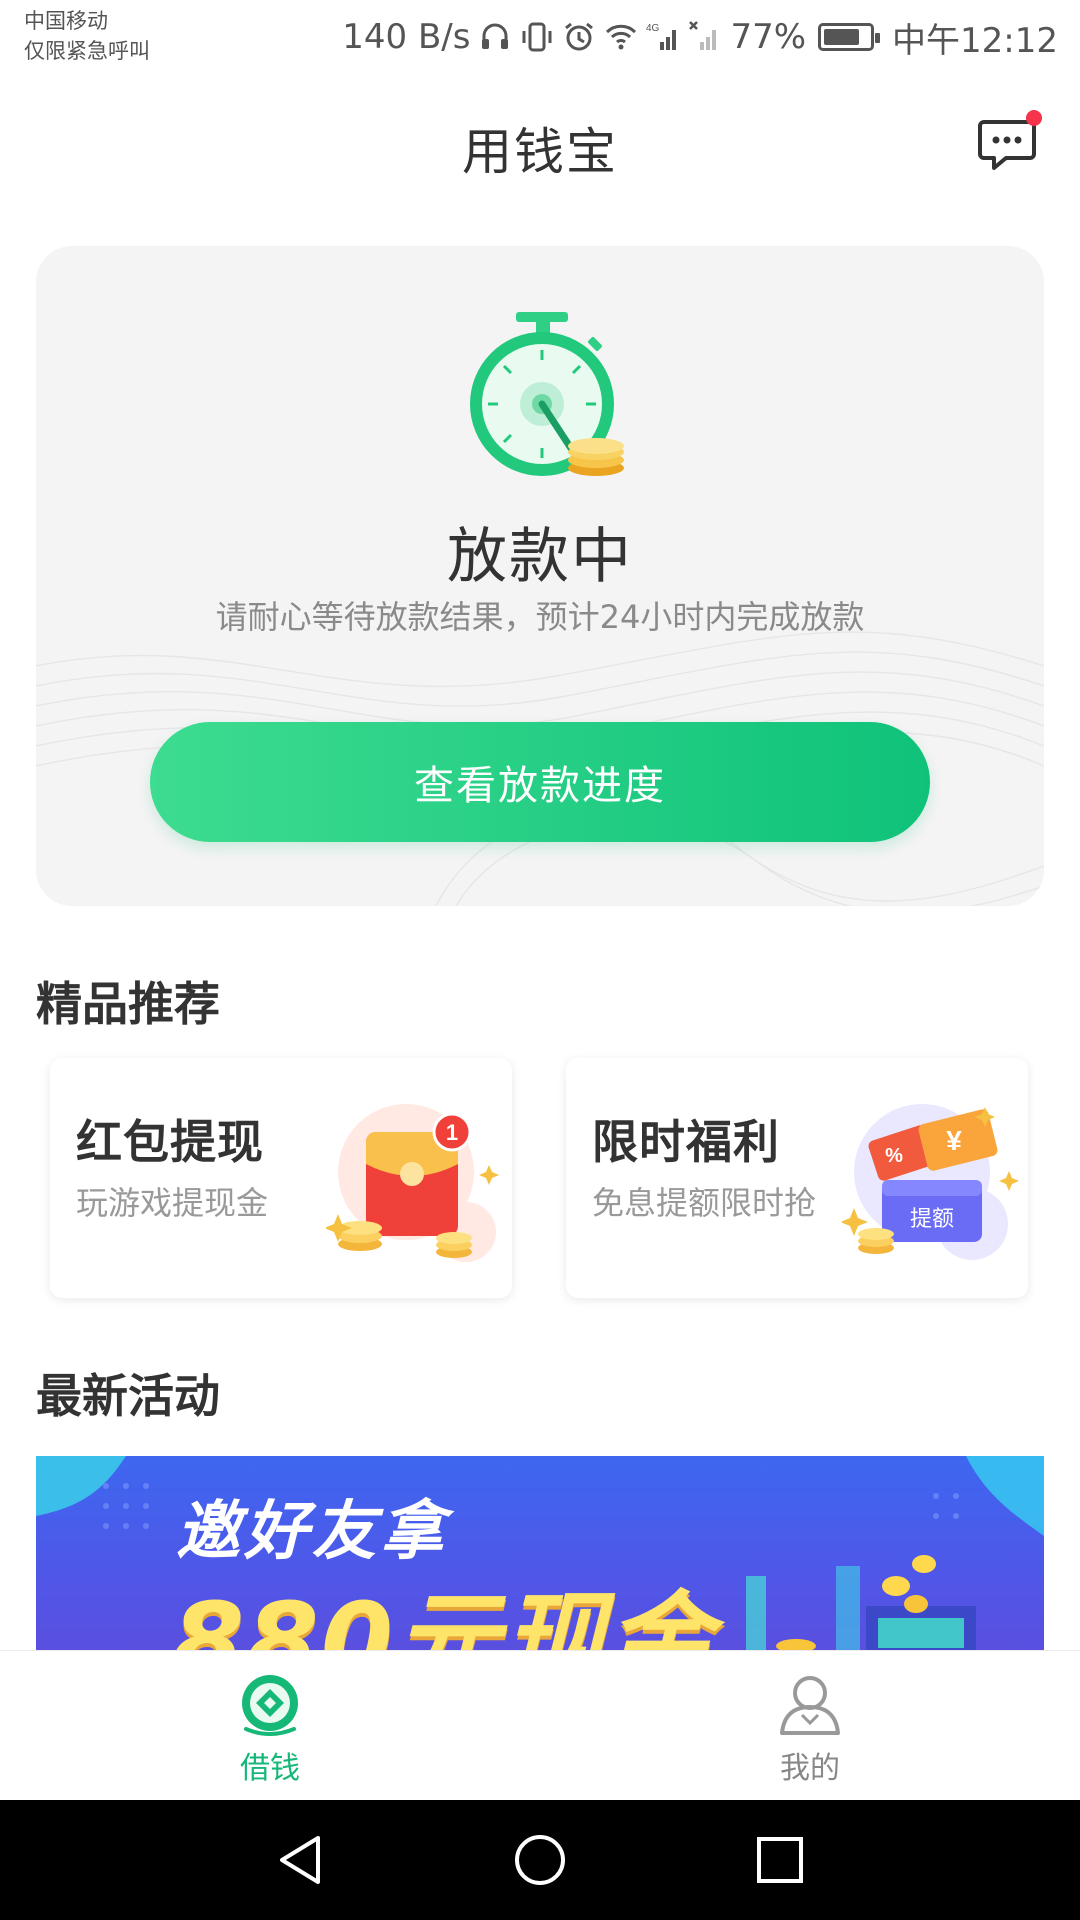  What do you see at coordinates (172, 1203) in the screenshot?
I see `red-packet-desc: 玩游戏提现金` at bounding box center [172, 1203].